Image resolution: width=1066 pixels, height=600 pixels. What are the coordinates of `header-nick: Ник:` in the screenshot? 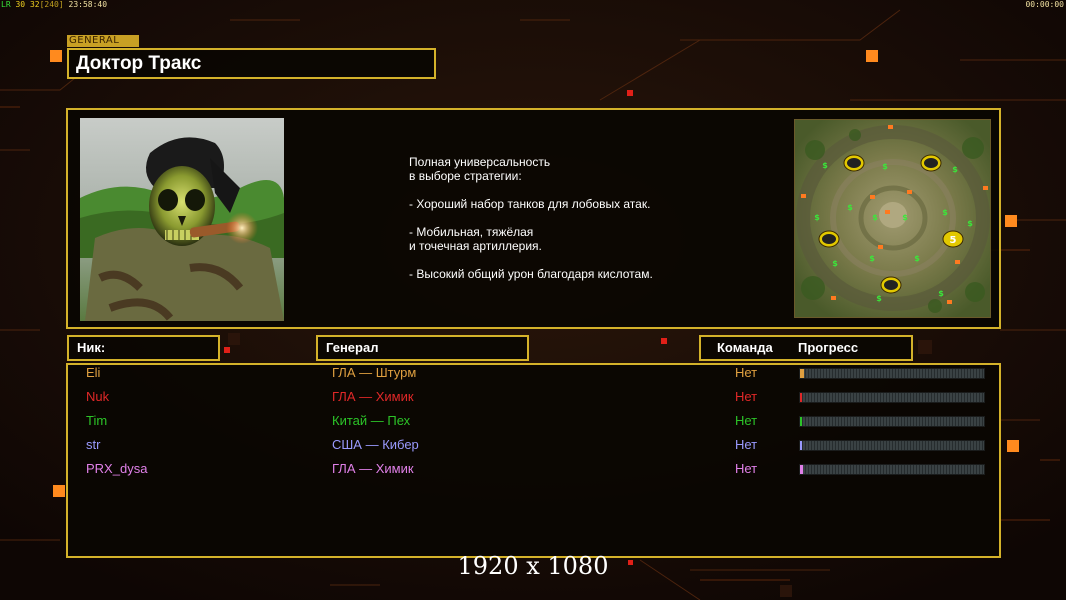 It's located at (143, 348).